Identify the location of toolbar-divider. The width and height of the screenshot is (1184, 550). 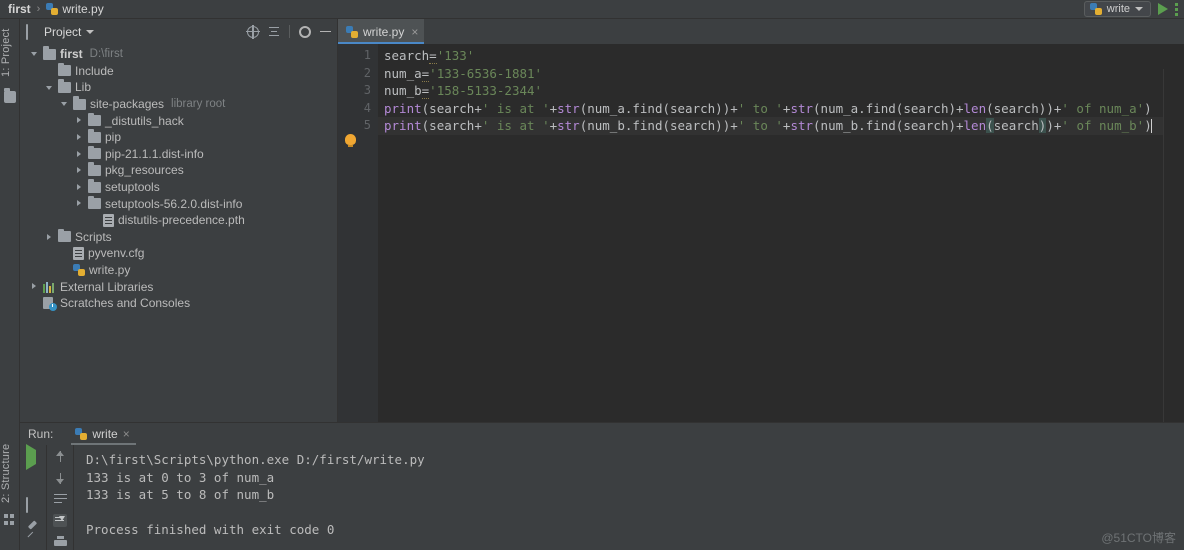
(289, 31).